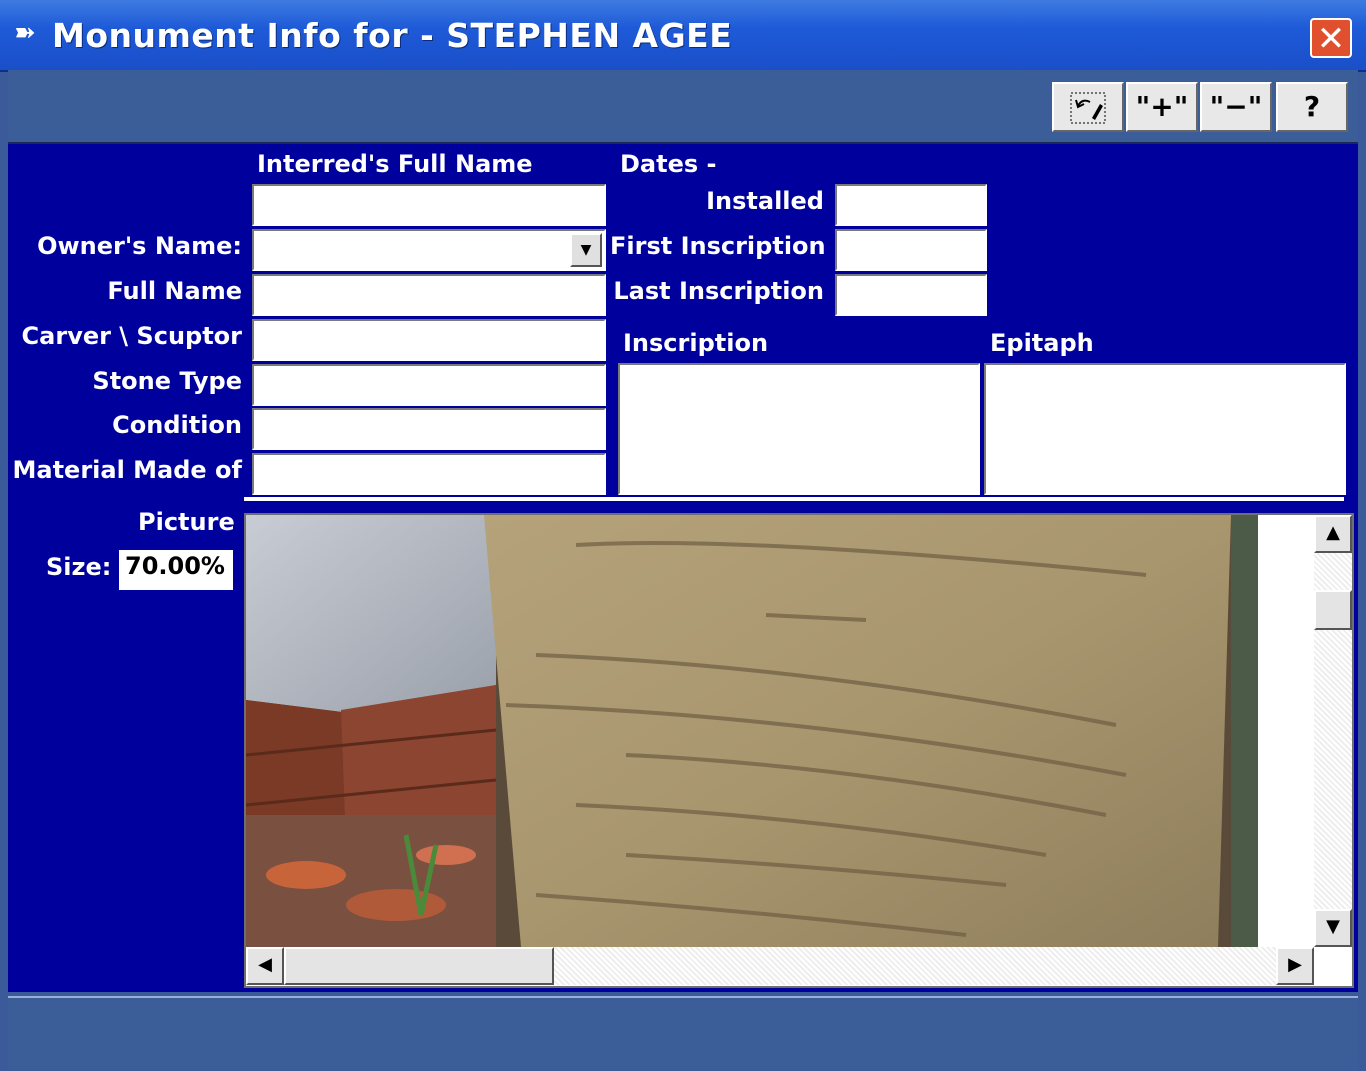 The height and width of the screenshot is (1071, 1366). I want to click on help-button: ?, so click(1312, 107).